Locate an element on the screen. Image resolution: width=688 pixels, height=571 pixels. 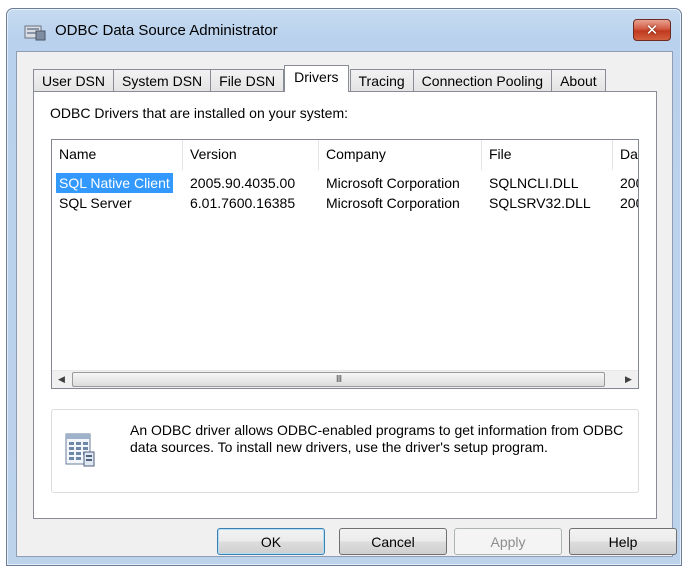
column-header-name: Name is located at coordinates (117, 155).